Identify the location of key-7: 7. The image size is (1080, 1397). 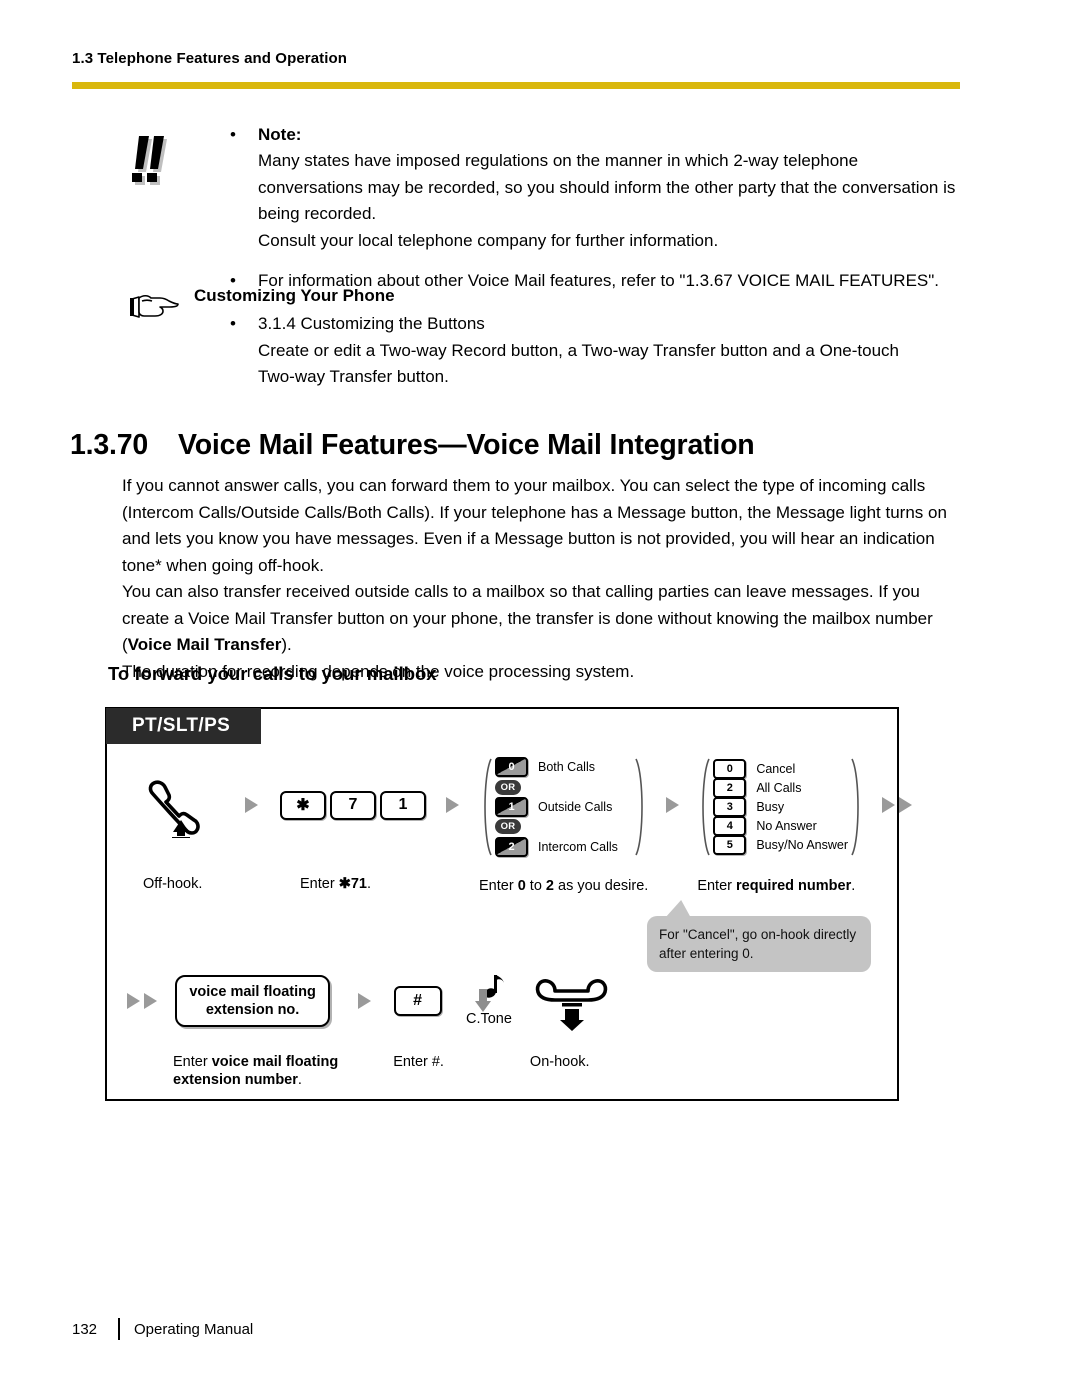
(353, 805).